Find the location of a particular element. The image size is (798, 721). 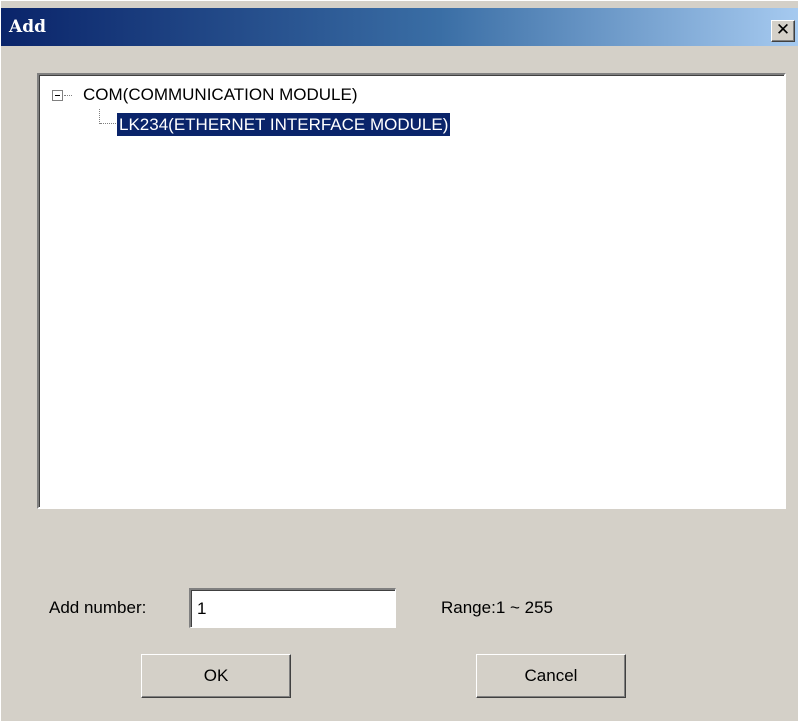

tree-node-lk234: LK234(ETHERNET INTERFACE MODULE) is located at coordinates (284, 124).